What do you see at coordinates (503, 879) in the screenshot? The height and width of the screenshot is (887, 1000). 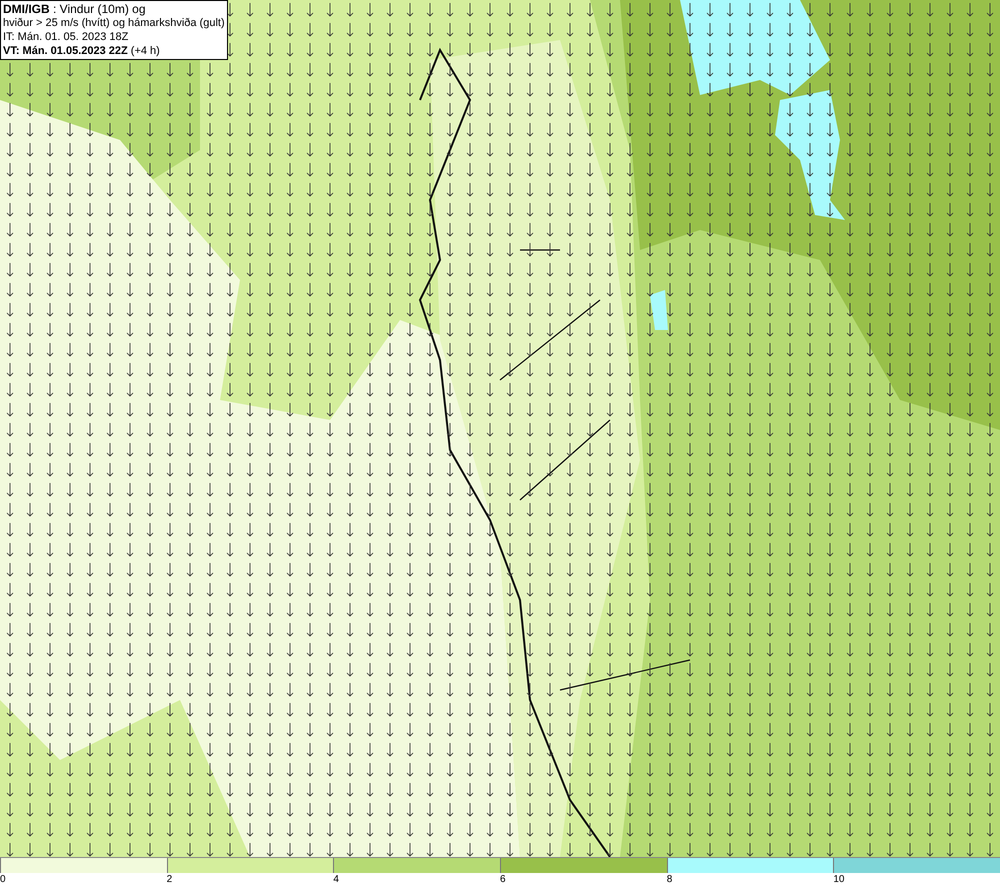 I see `scale-label: 6` at bounding box center [503, 879].